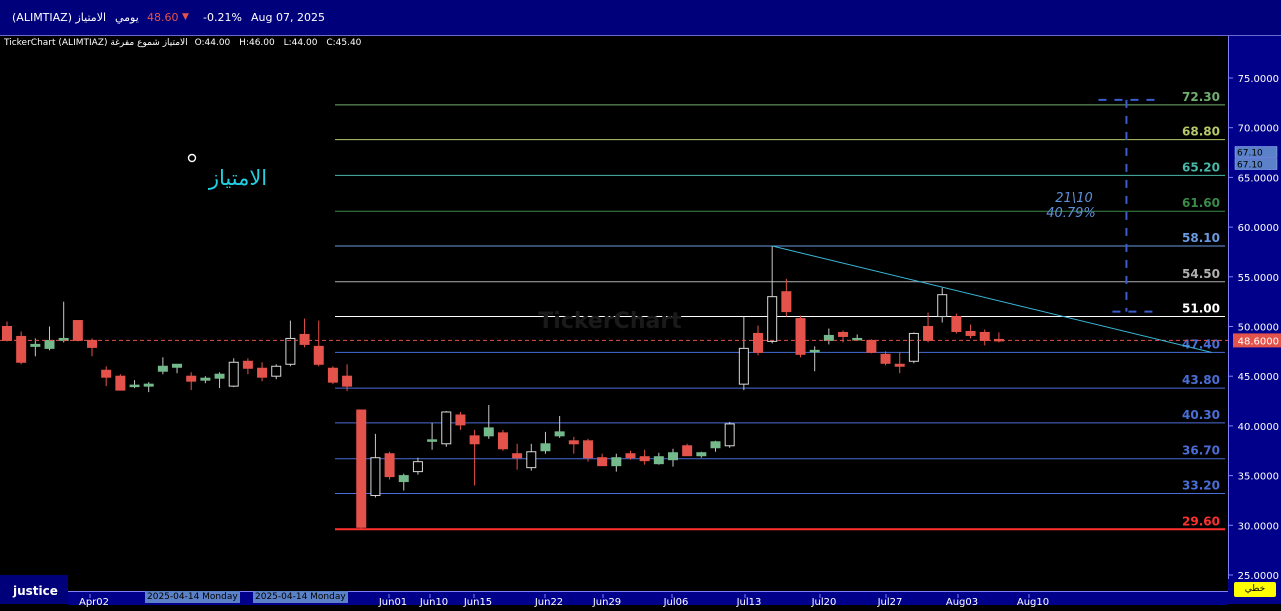 The height and width of the screenshot is (611, 1281). I want to click on y-tick-label: 70.0000, so click(1258, 129).